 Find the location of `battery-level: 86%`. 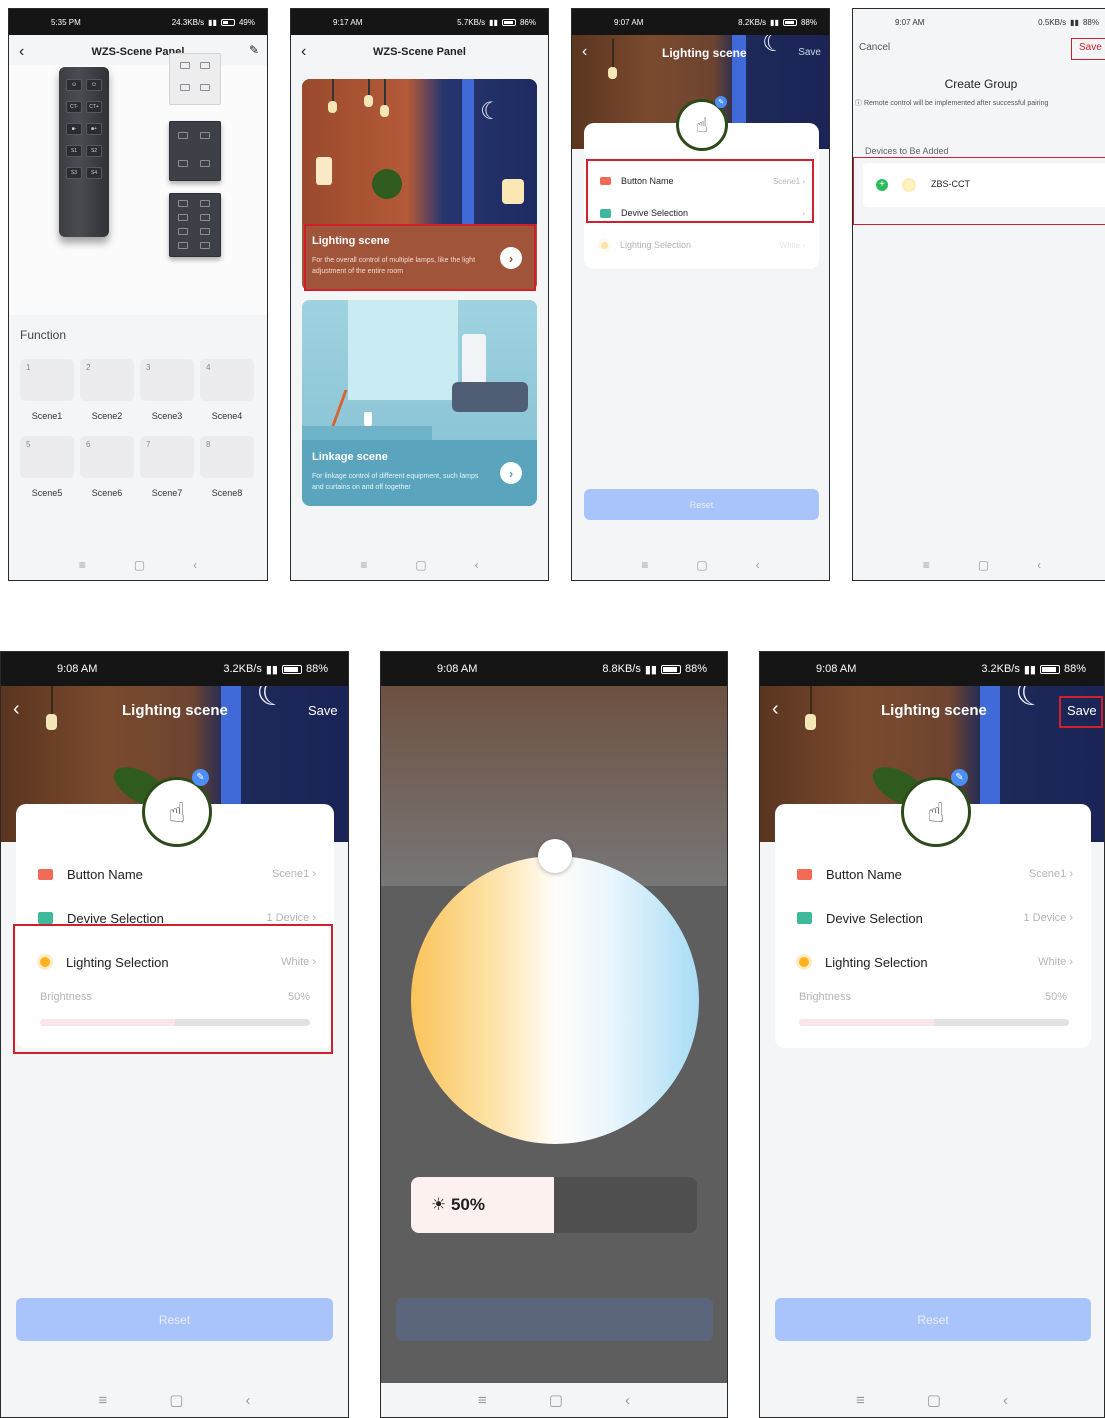

battery-level: 86% is located at coordinates (527, 22).